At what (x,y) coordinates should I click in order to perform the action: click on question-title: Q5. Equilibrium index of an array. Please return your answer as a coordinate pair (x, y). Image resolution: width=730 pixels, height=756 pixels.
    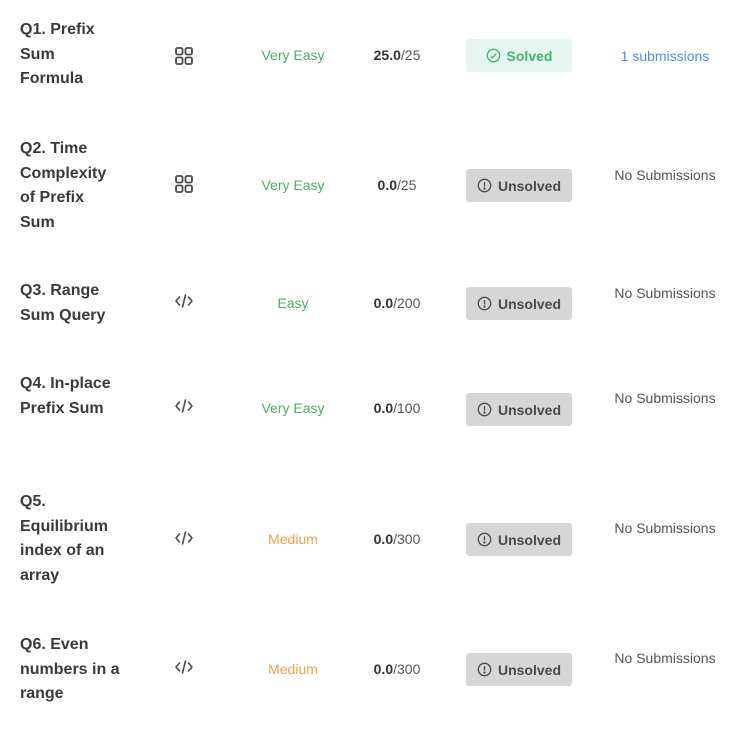
    Looking at the image, I should click on (70, 539).